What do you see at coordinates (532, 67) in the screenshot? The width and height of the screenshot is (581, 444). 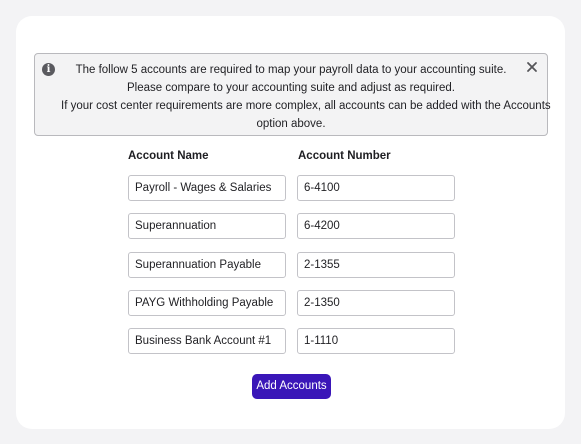 I see `close-icon` at bounding box center [532, 67].